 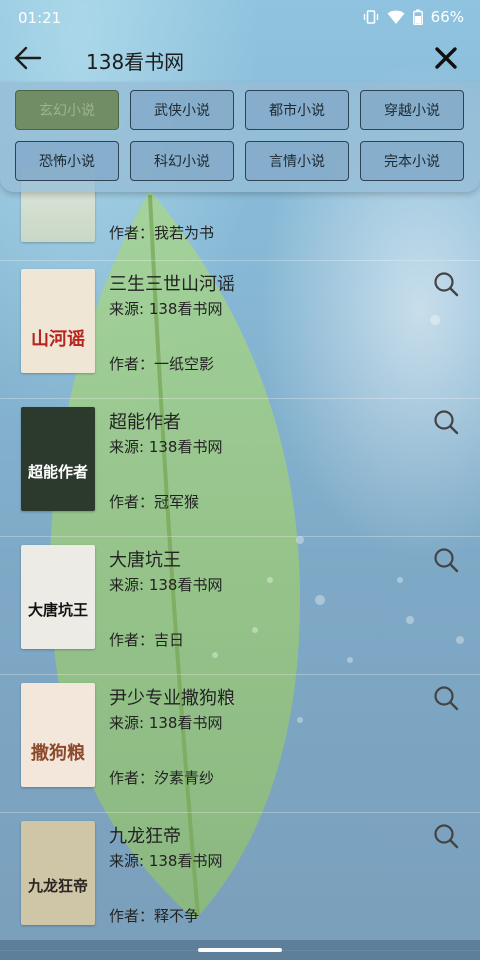 What do you see at coordinates (240, 58) in the screenshot?
I see `app-header: 138看书网` at bounding box center [240, 58].